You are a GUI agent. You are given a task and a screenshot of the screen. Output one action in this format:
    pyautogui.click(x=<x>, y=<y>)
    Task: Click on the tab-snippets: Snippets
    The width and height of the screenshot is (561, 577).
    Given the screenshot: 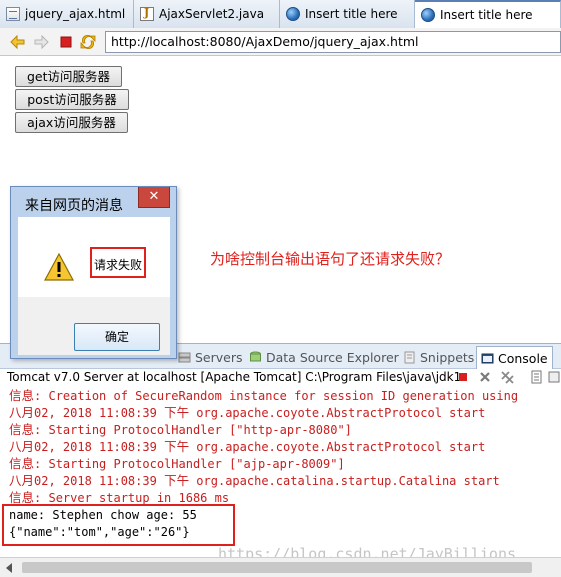 What is the action you would take?
    pyautogui.click(x=438, y=357)
    